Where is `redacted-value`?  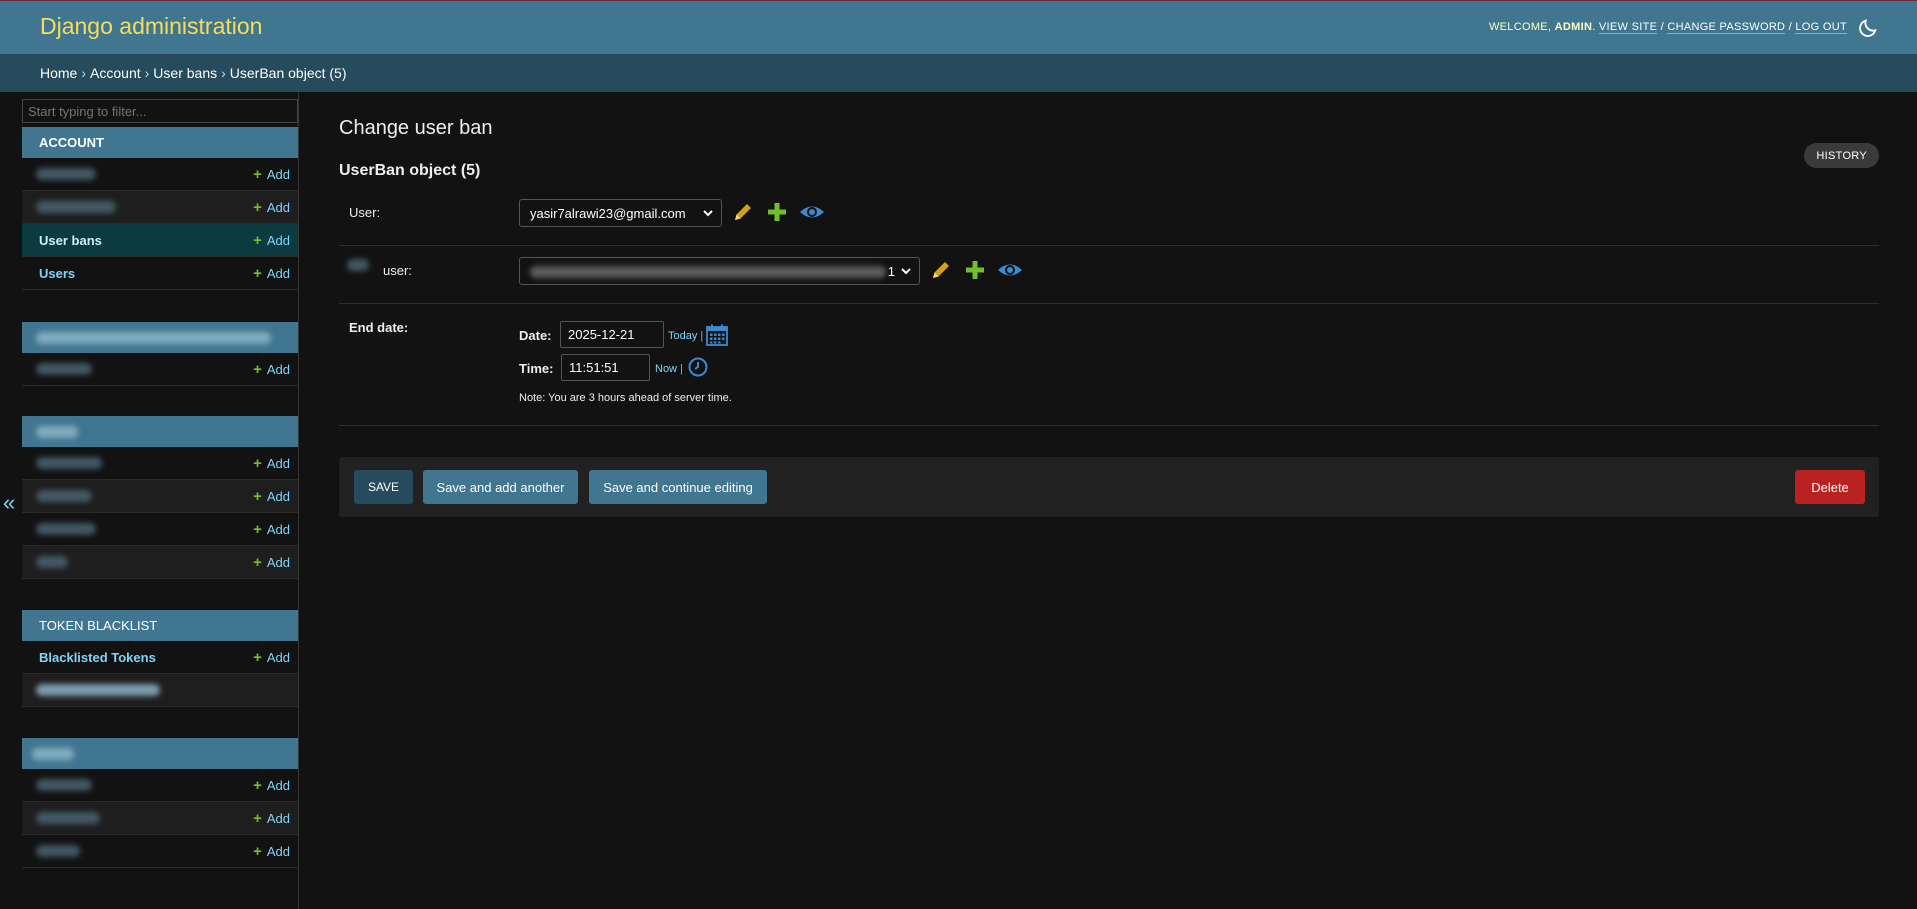
redacted-value is located at coordinates (708, 272).